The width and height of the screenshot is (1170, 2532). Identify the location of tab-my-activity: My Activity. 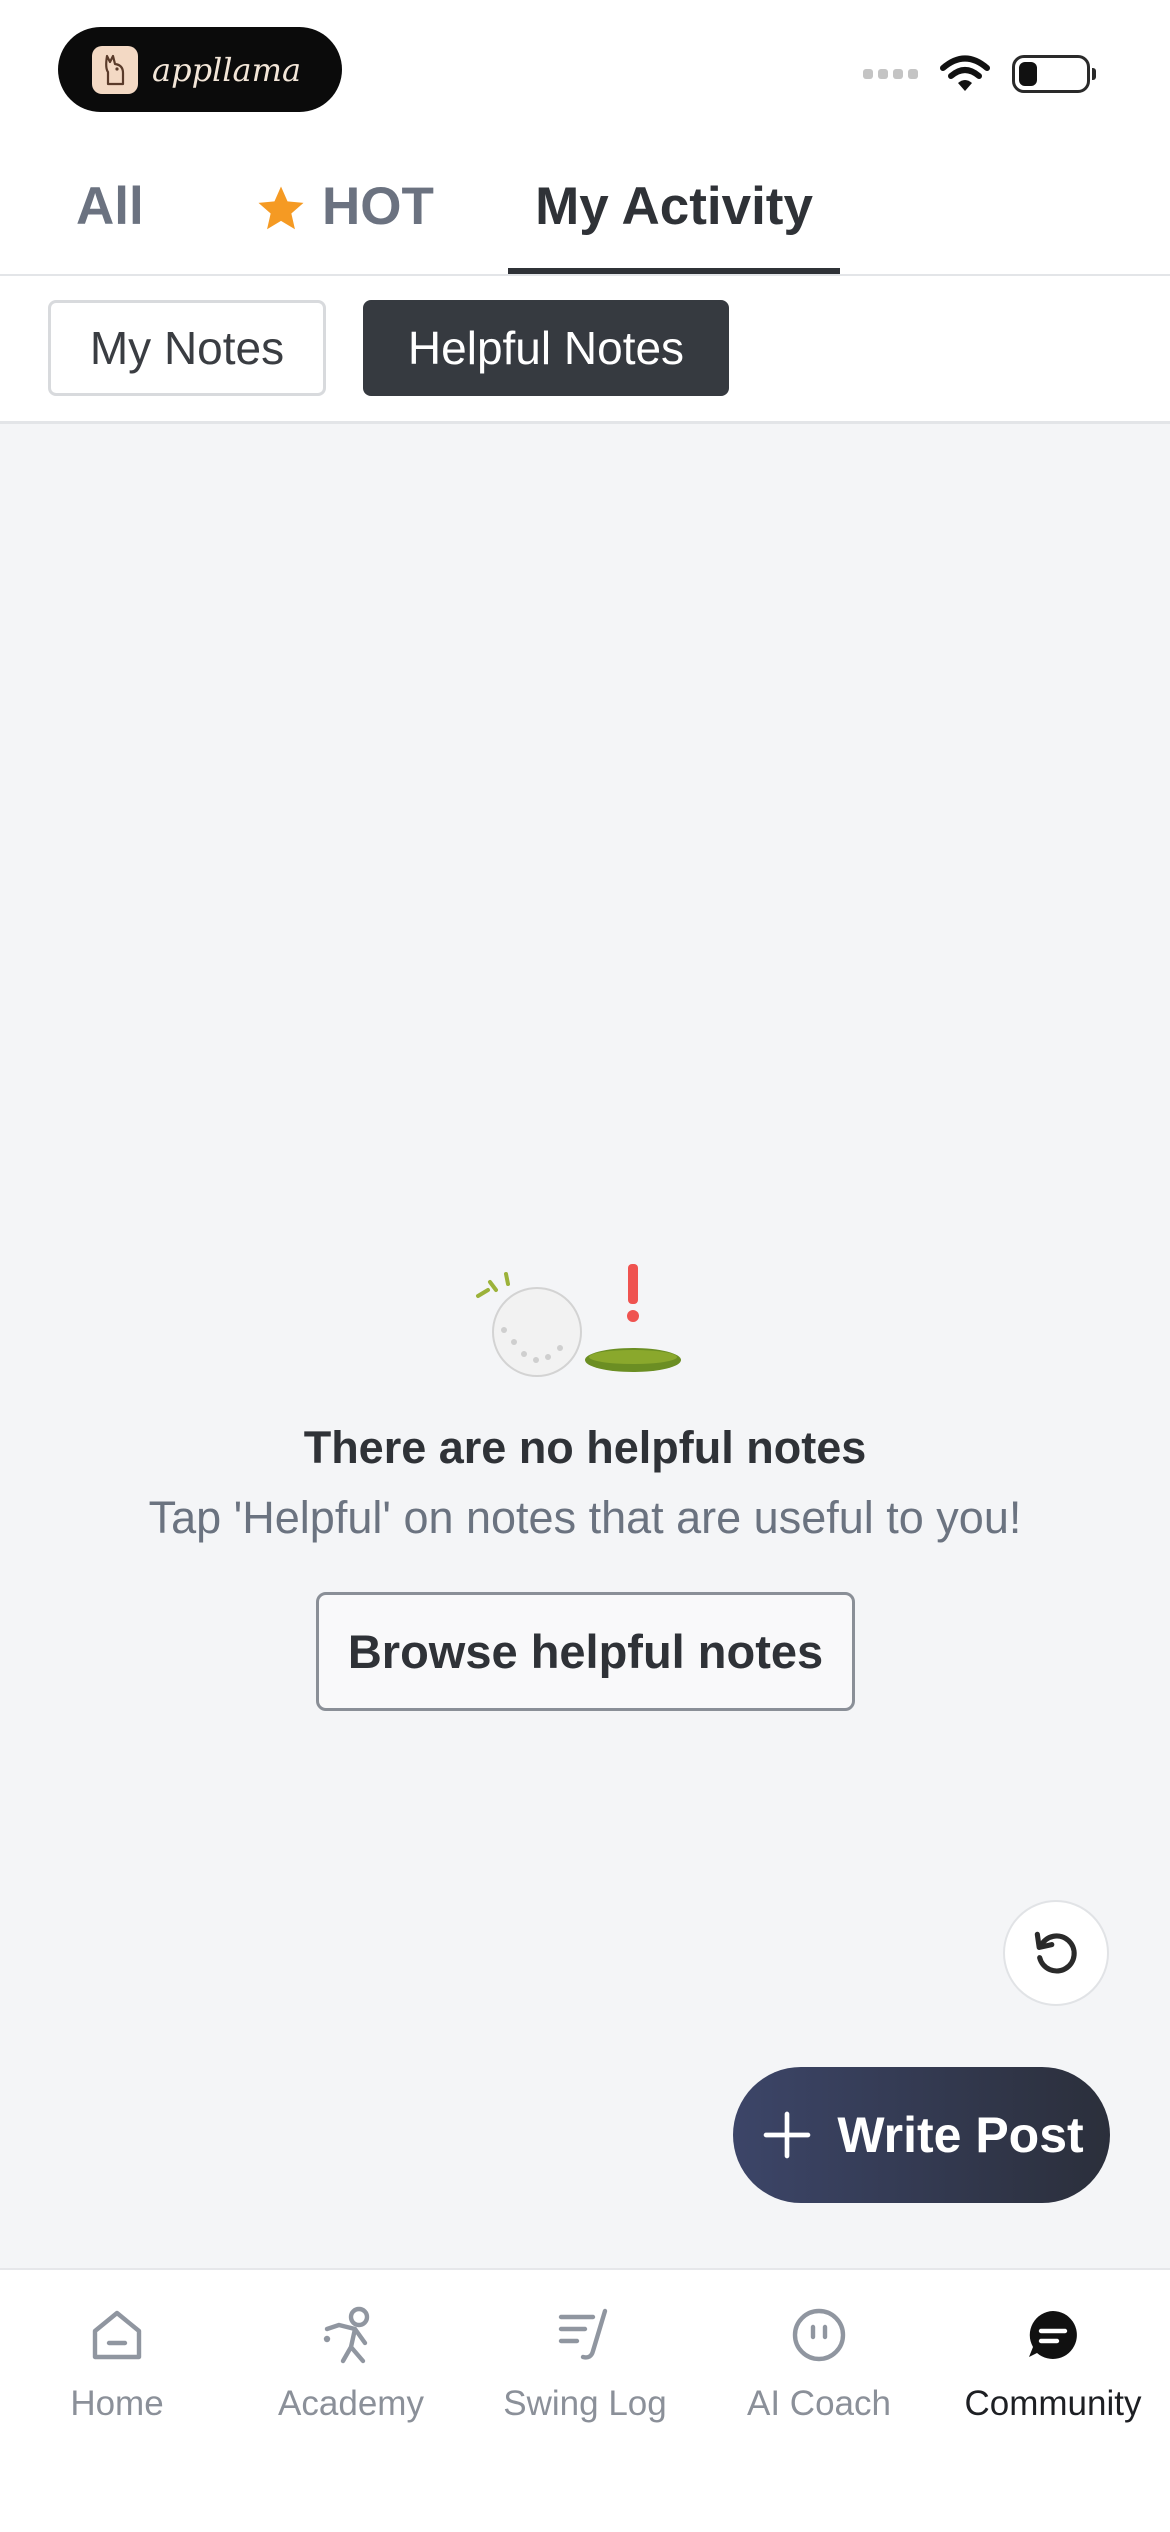
(674, 226).